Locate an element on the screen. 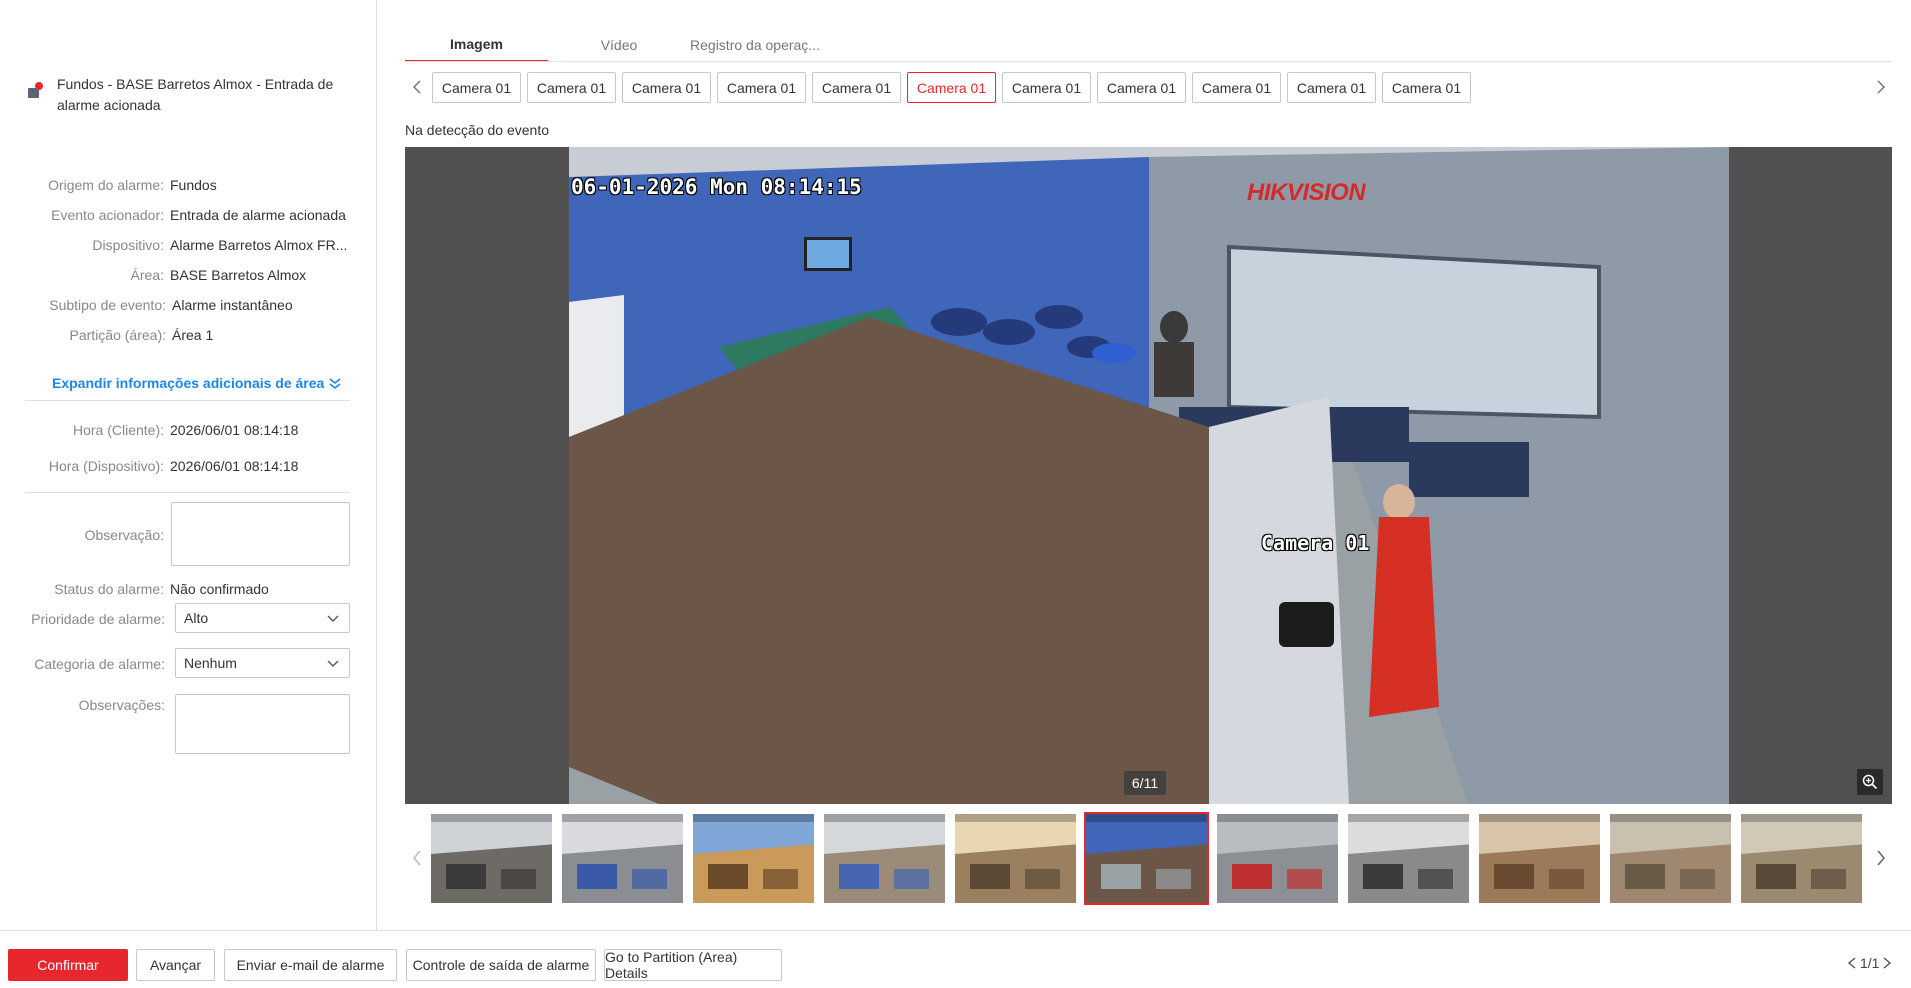  hora-dispositivo-row: Hora (Dispositivo): 2026/06/01 08:14:18 is located at coordinates (195, 466).